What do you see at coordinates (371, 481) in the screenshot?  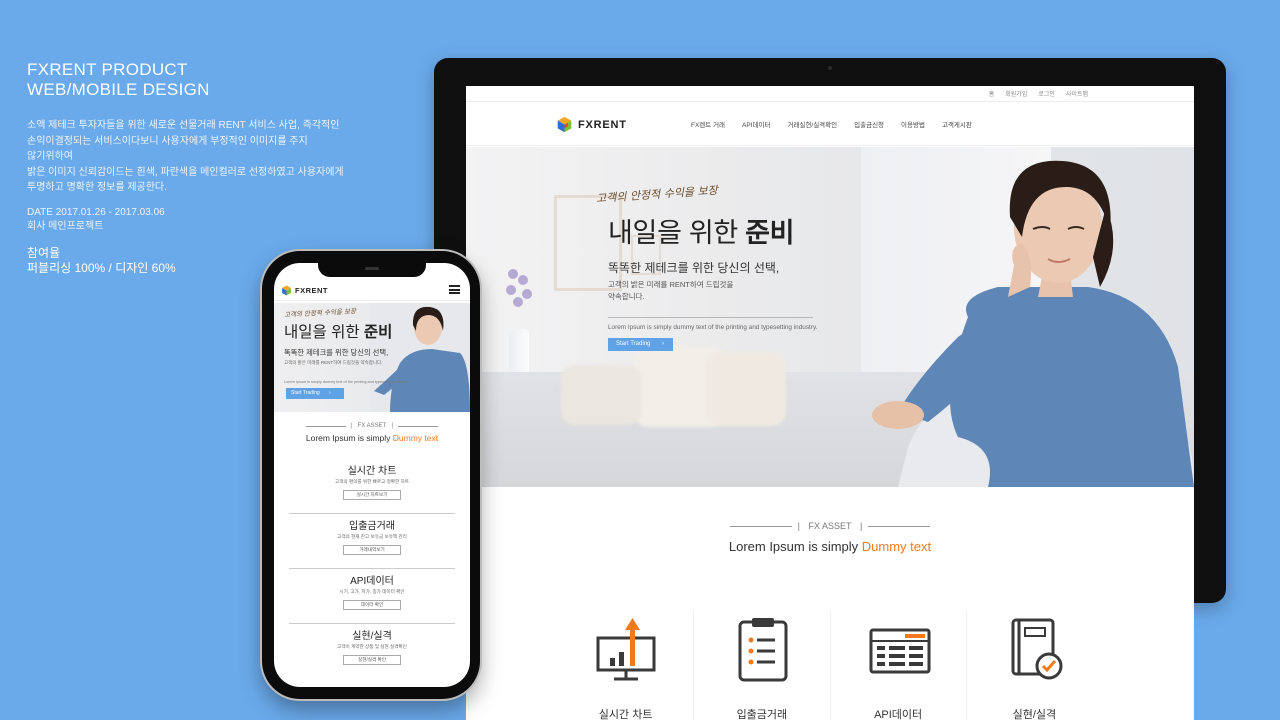 I see `mobile-item-desc: 고객의 편의를 위한 빠르고 정확한 차트` at bounding box center [371, 481].